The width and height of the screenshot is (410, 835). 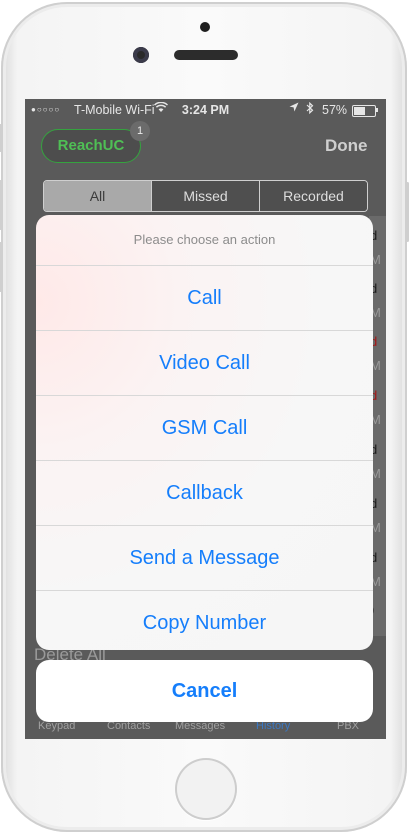 I want to click on notification-badge: 1, so click(x=140, y=131).